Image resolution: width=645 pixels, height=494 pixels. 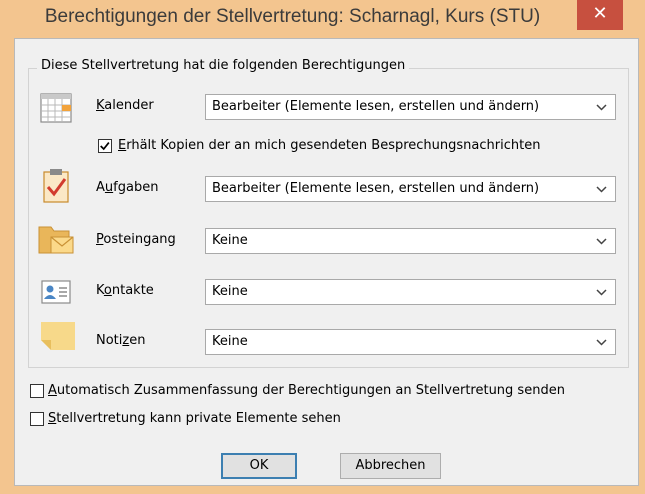 I want to click on notes-permission-select: Keine, so click(x=410, y=342).